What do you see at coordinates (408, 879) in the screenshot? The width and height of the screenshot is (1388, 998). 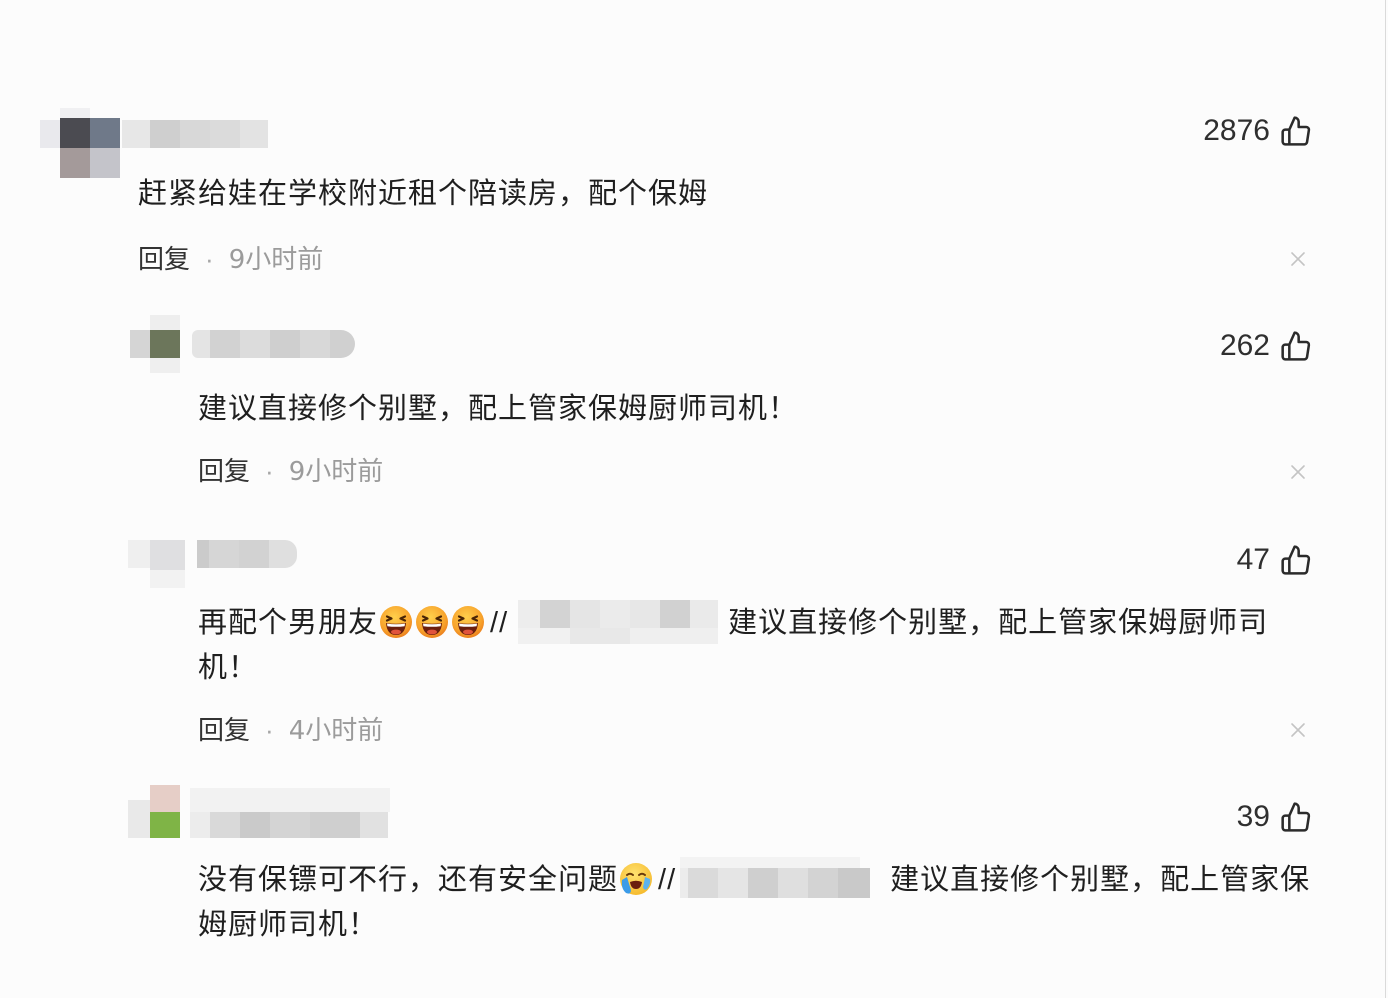 I see `comment-text-main: 没有保镖可不行，还有安全问题` at bounding box center [408, 879].